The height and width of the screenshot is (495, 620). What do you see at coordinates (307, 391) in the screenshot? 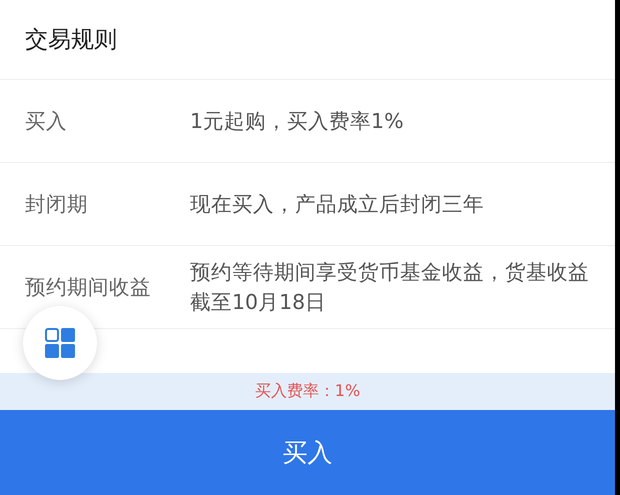
I see `fee-text: 买入费率：1%` at bounding box center [307, 391].